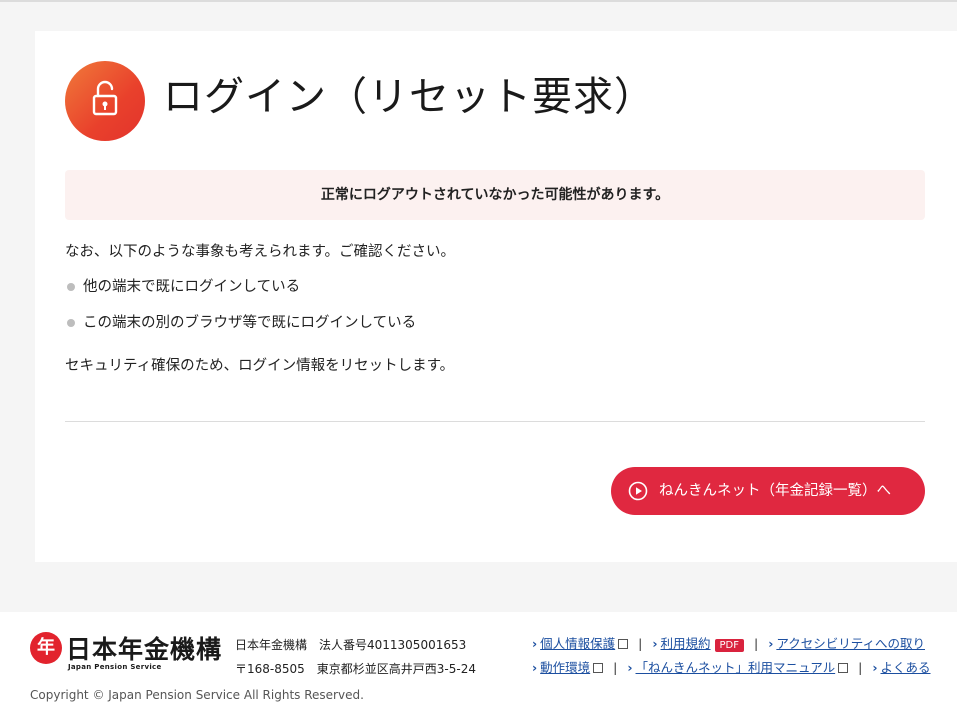 This screenshot has height=714, width=957. Describe the element at coordinates (686, 643) in the screenshot. I see `link-terms: 利用規約` at that location.